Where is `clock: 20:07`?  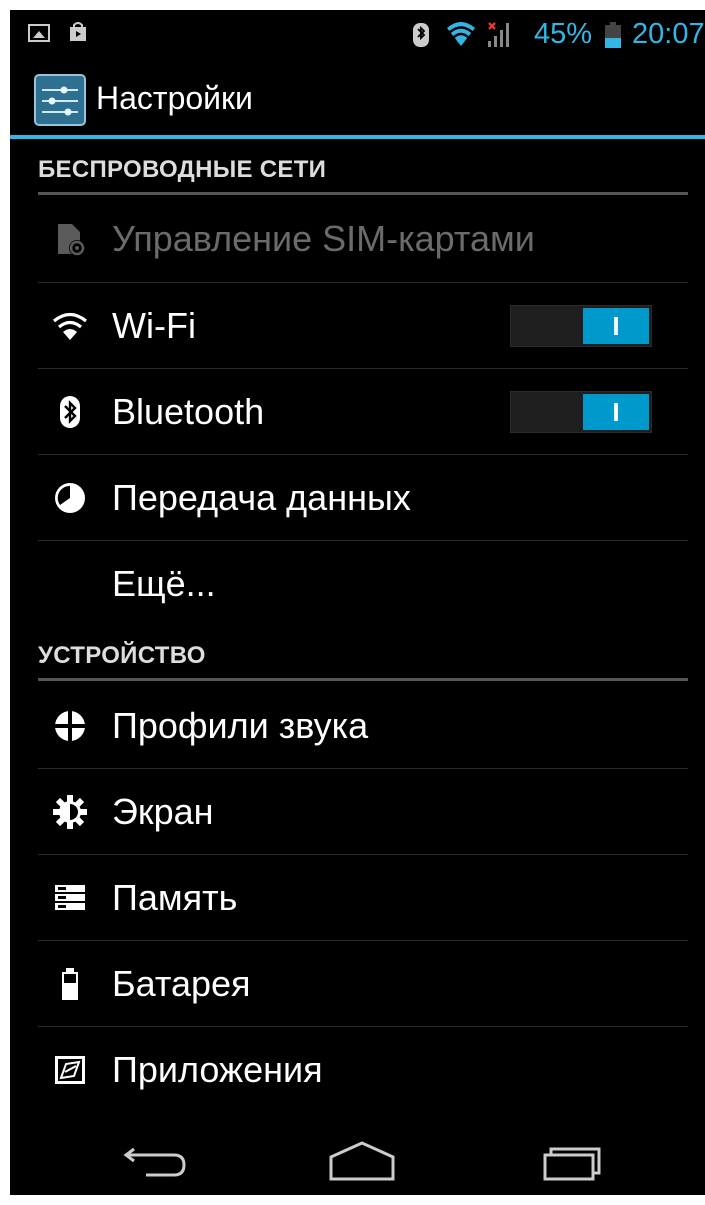 clock: 20:07 is located at coordinates (668, 34).